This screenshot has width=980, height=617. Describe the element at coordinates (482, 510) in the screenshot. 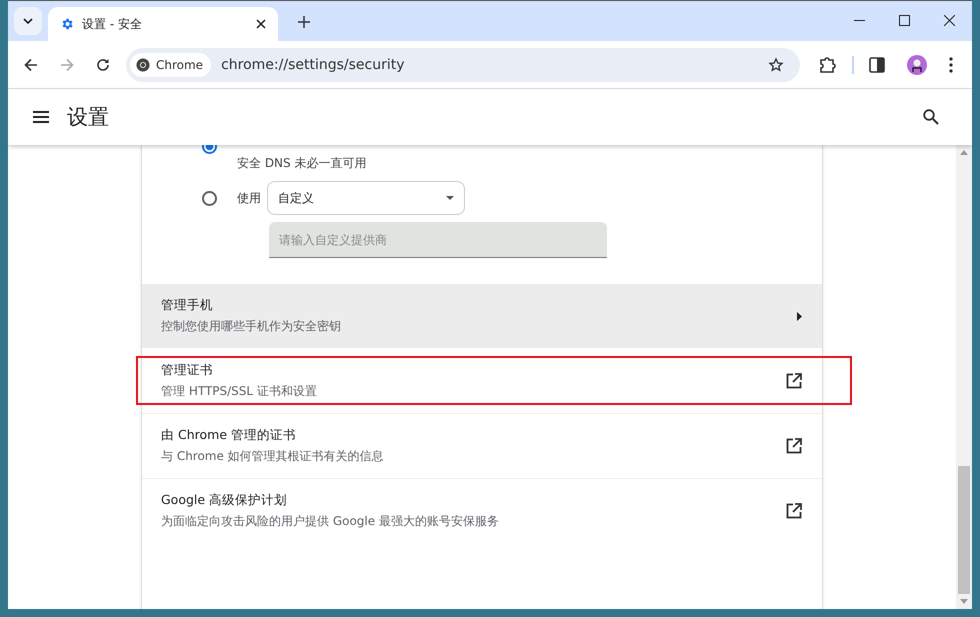

I see `settings-row: Google 高级保护计划 为面临定向攻击风险的用户提供 Google 最强大的账号安保服务` at that location.